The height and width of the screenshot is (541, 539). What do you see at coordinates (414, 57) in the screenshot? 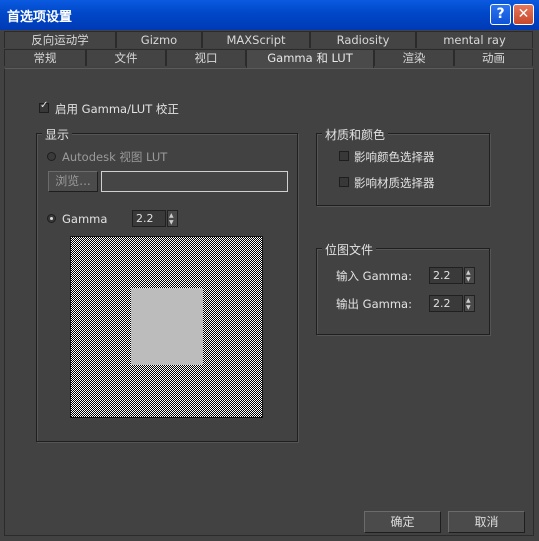
I see `tab-rendering: 渲染` at bounding box center [414, 57].